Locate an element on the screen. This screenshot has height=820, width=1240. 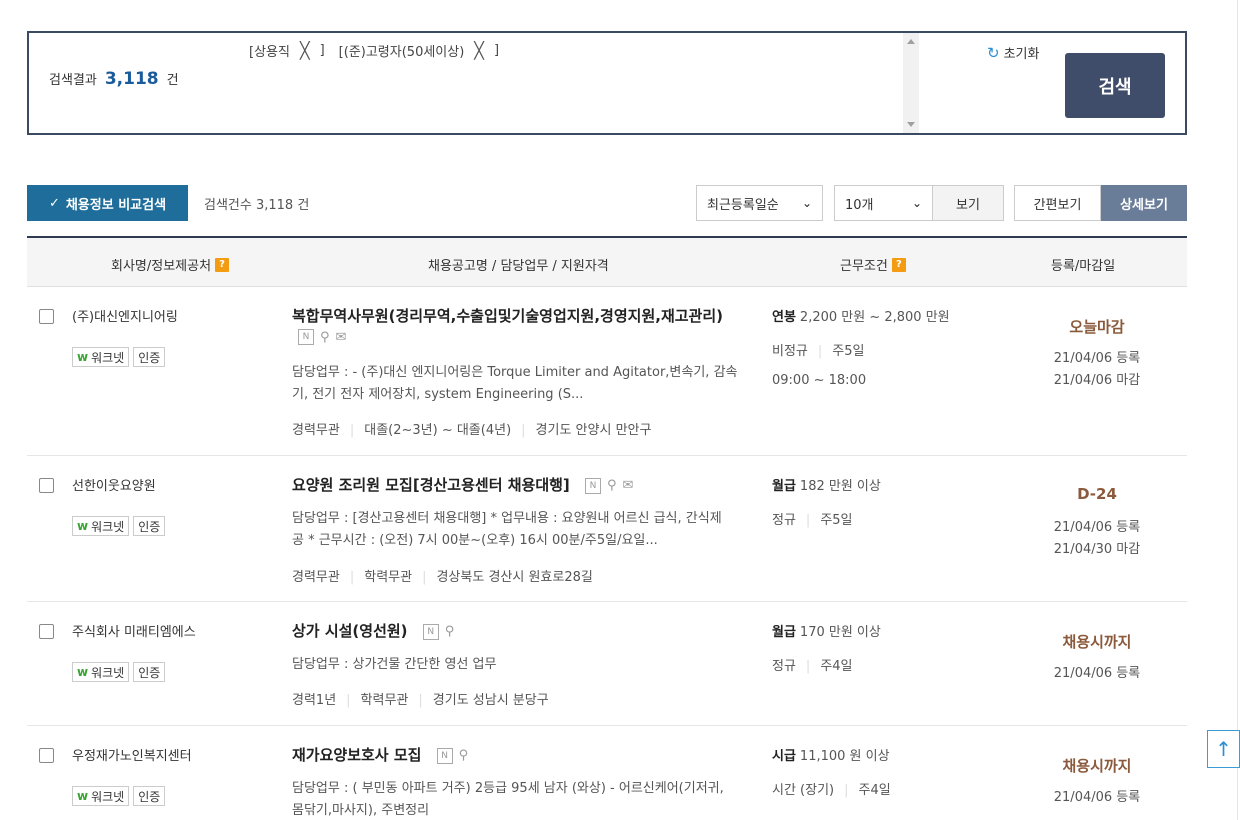
date-info: 21/04/06 등록 21/04/06 마감 is located at coordinates (1097, 370).